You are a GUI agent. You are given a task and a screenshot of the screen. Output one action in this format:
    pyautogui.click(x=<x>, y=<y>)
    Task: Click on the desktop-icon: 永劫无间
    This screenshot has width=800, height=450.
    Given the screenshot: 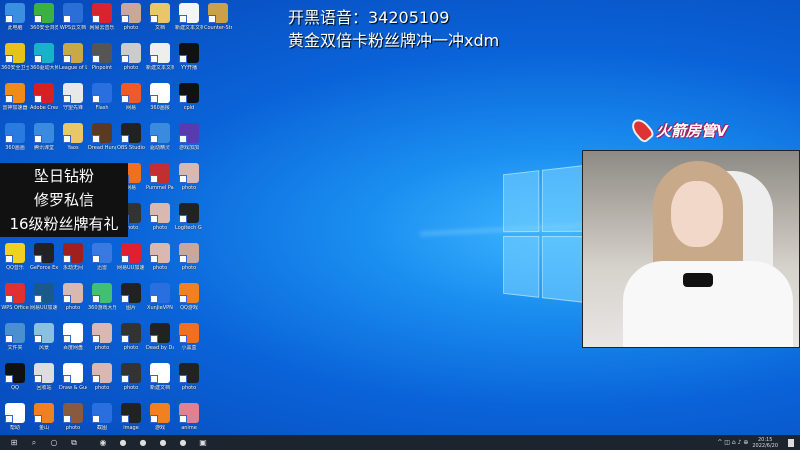 What is the action you would take?
    pyautogui.click(x=73, y=261)
    